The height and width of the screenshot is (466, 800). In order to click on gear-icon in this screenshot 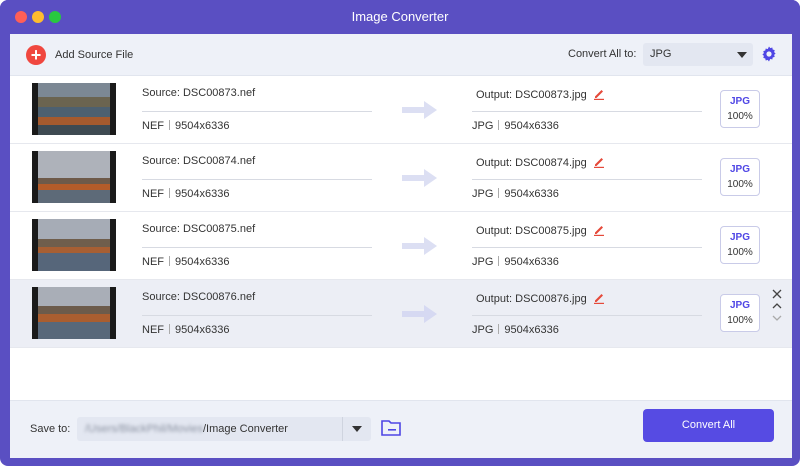, I will do `click(769, 54)`.